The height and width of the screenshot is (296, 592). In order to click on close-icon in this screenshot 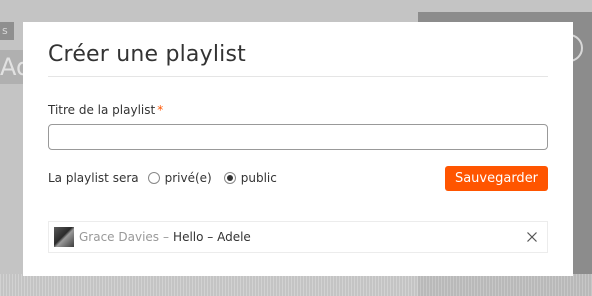, I will do `click(532, 237)`.